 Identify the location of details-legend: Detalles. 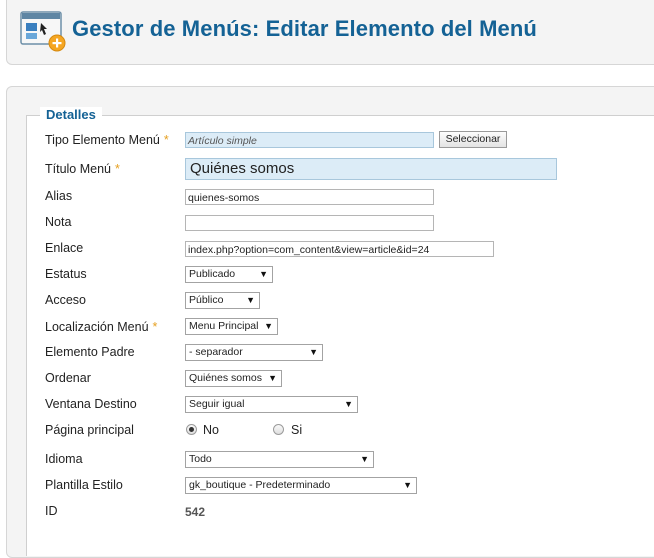
(71, 114).